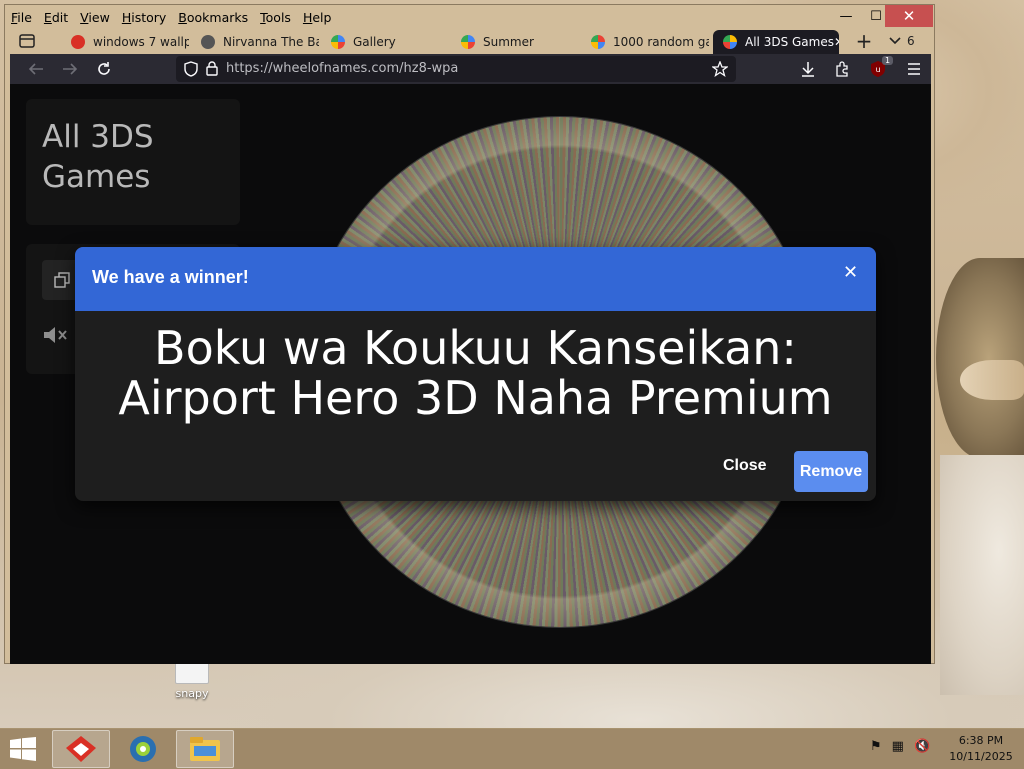 This screenshot has width=1024, height=769. I want to click on new-tab-button: +, so click(864, 41).